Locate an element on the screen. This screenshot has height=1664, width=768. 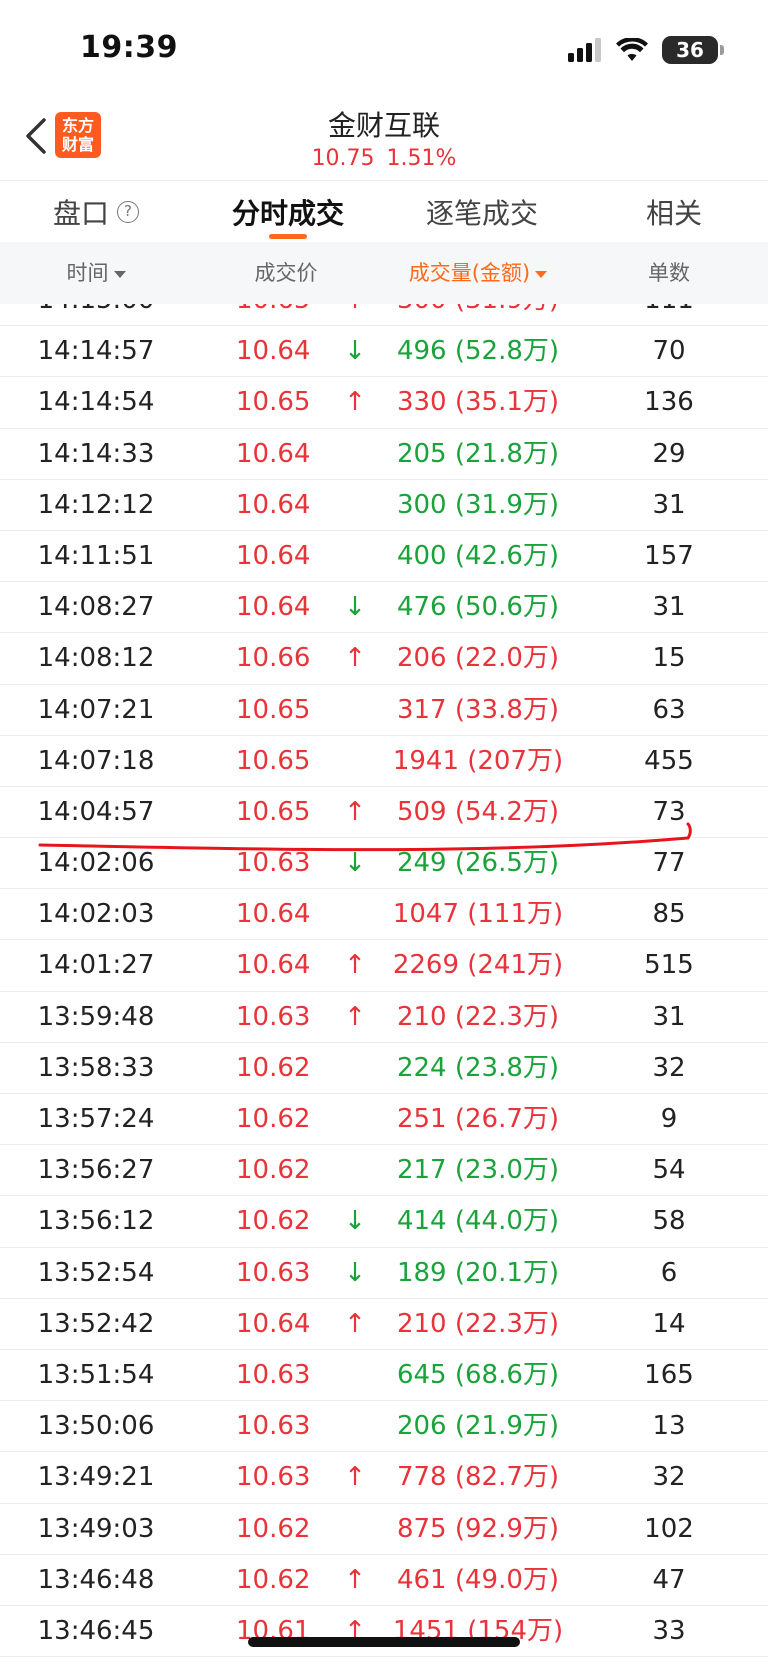
trade-time: 14:15:00 is located at coordinates (96, 315).